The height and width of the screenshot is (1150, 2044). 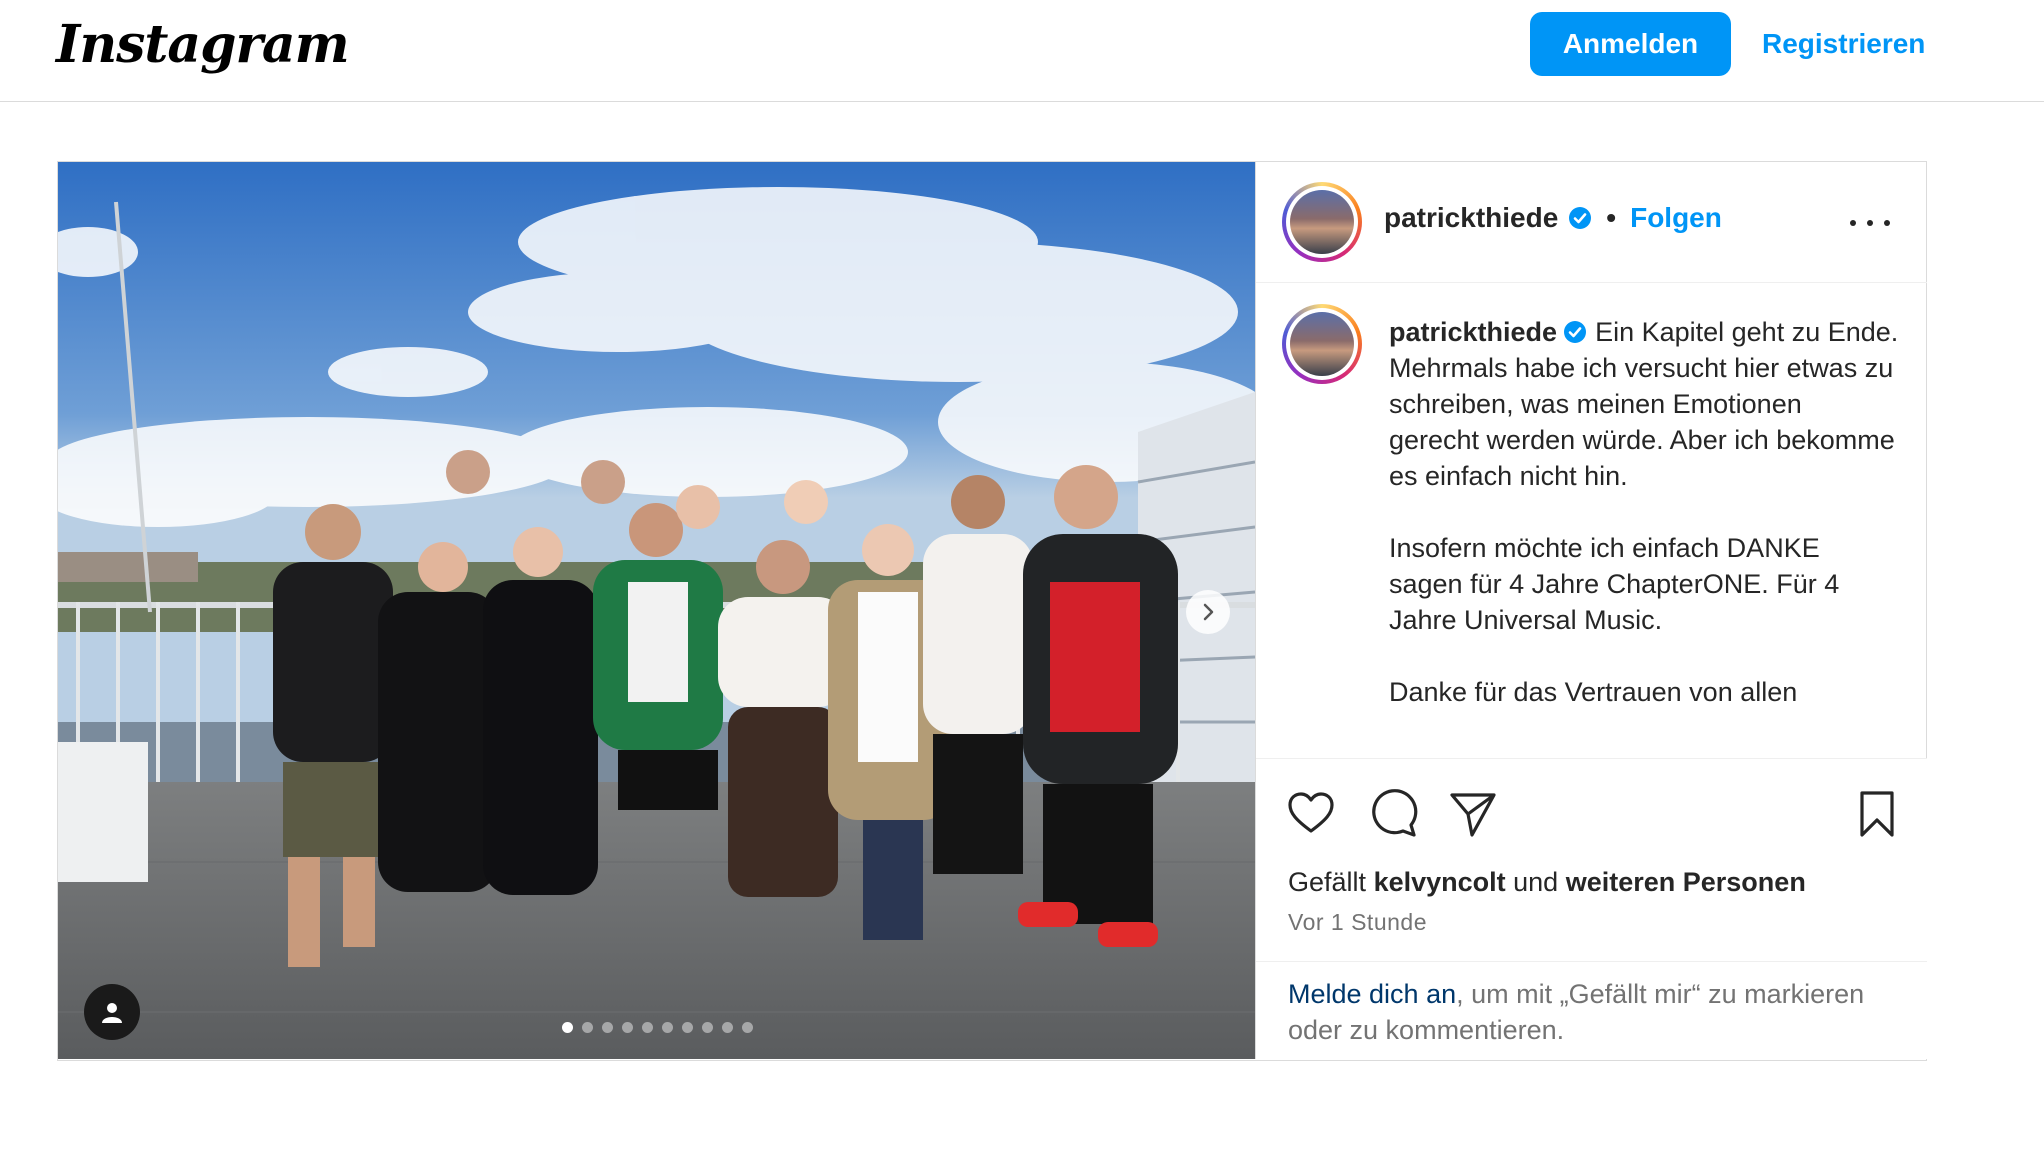 I want to click on post-timestamp: Vor 1 Stunde, so click(x=1357, y=922).